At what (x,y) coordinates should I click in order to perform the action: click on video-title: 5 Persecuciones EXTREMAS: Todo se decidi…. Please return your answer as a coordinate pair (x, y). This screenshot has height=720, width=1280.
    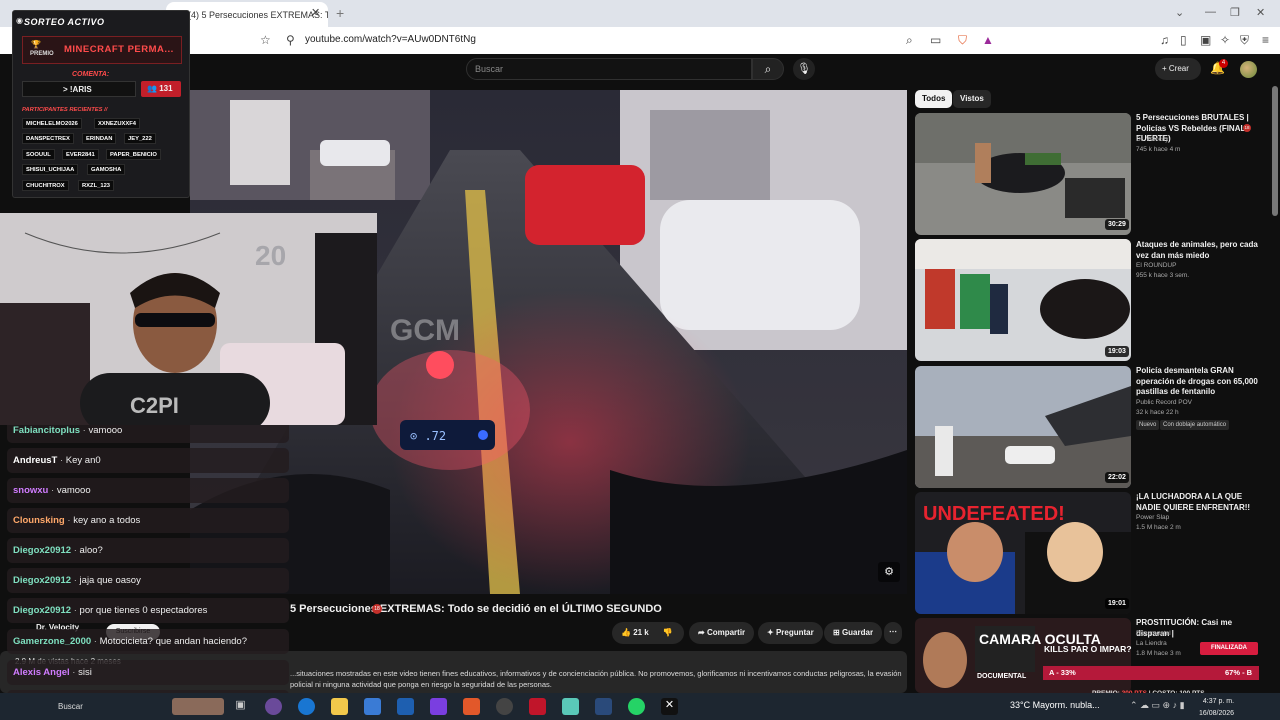
    Looking at the image, I should click on (476, 609).